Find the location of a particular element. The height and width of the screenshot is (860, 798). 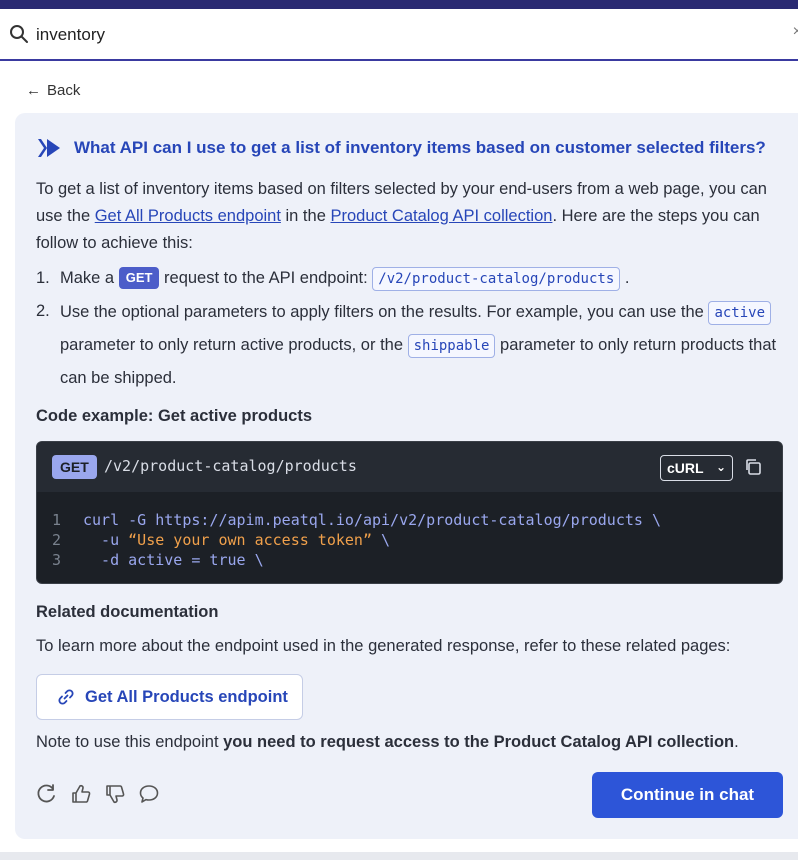

code-text: -u is located at coordinates (106, 540).